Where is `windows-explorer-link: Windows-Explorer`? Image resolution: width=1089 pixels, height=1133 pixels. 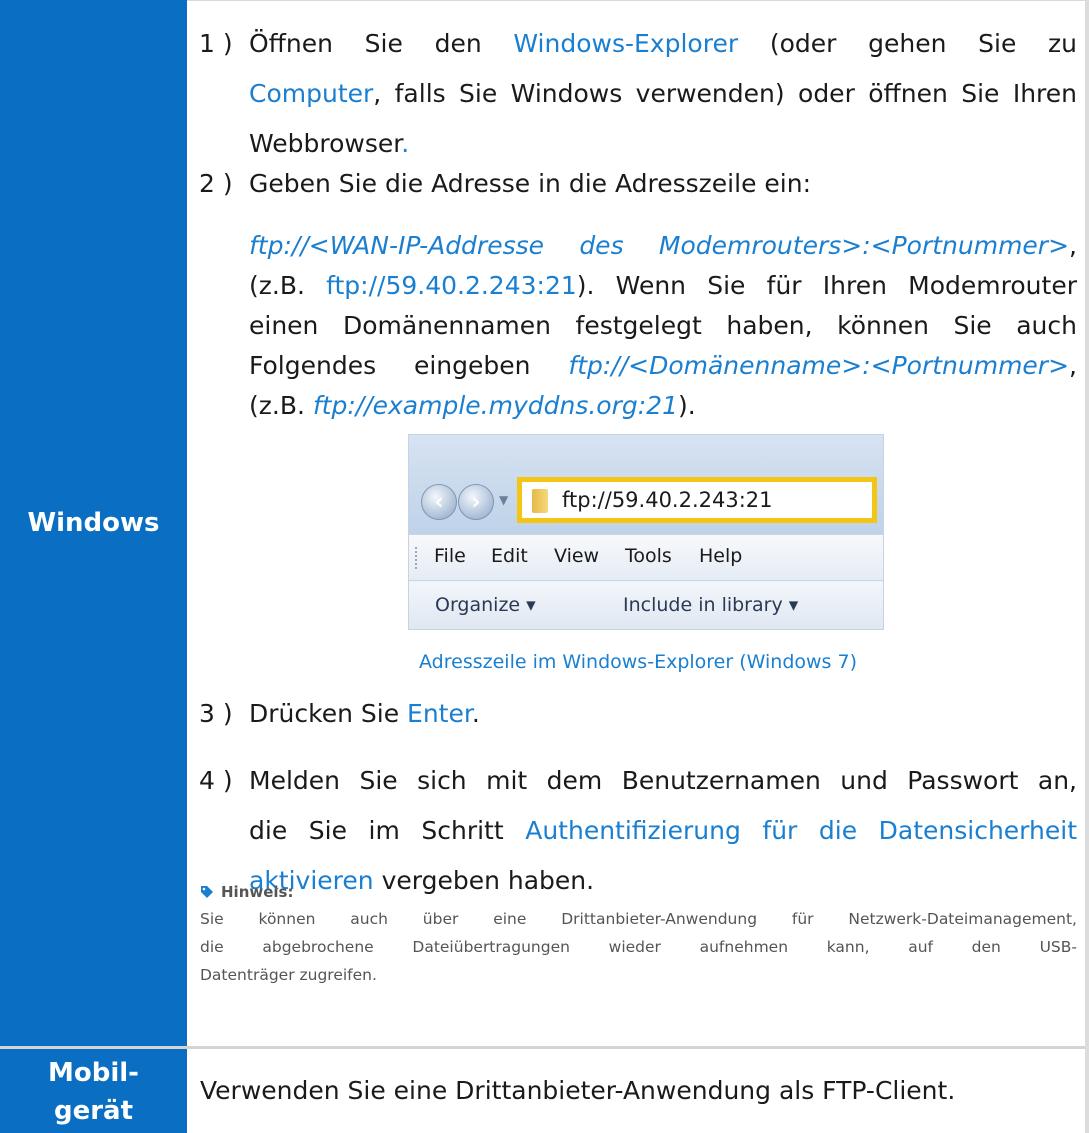 windows-explorer-link: Windows-Explorer is located at coordinates (625, 43).